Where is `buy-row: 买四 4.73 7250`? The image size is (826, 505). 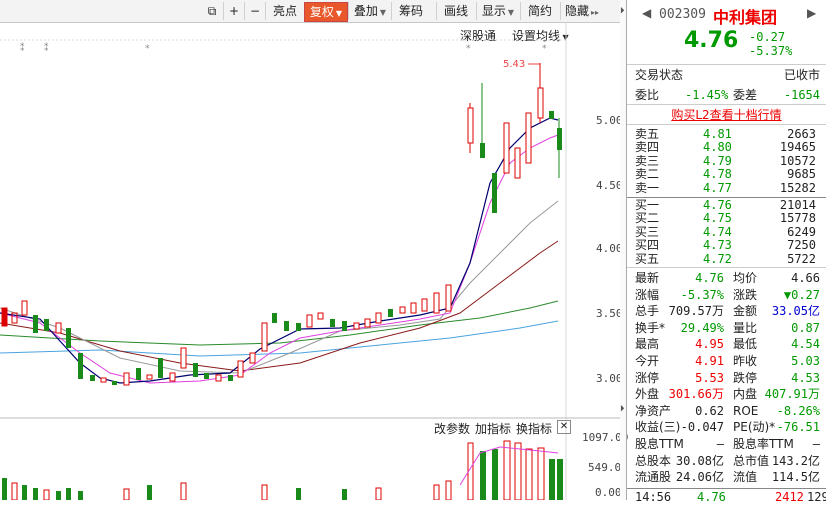
buy-row: 买四 4.73 7250 is located at coordinates (726, 245).